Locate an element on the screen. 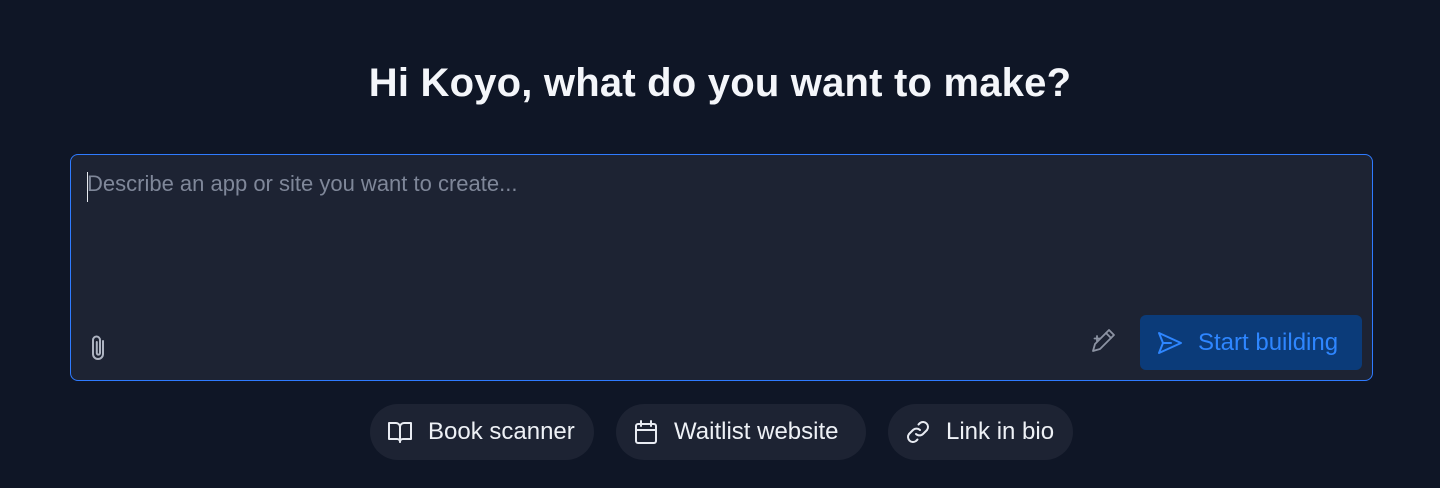 This screenshot has height=488, width=1440. page-title: Hi Koyo, what do you want to make? is located at coordinates (720, 83).